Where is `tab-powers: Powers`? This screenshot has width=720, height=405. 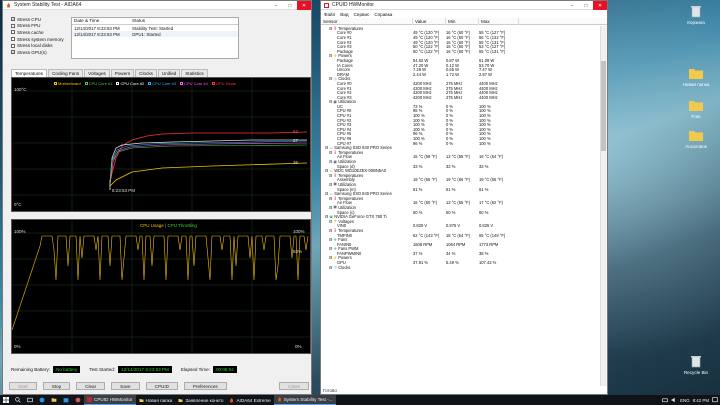
tab-powers: Powers is located at coordinates (122, 73).